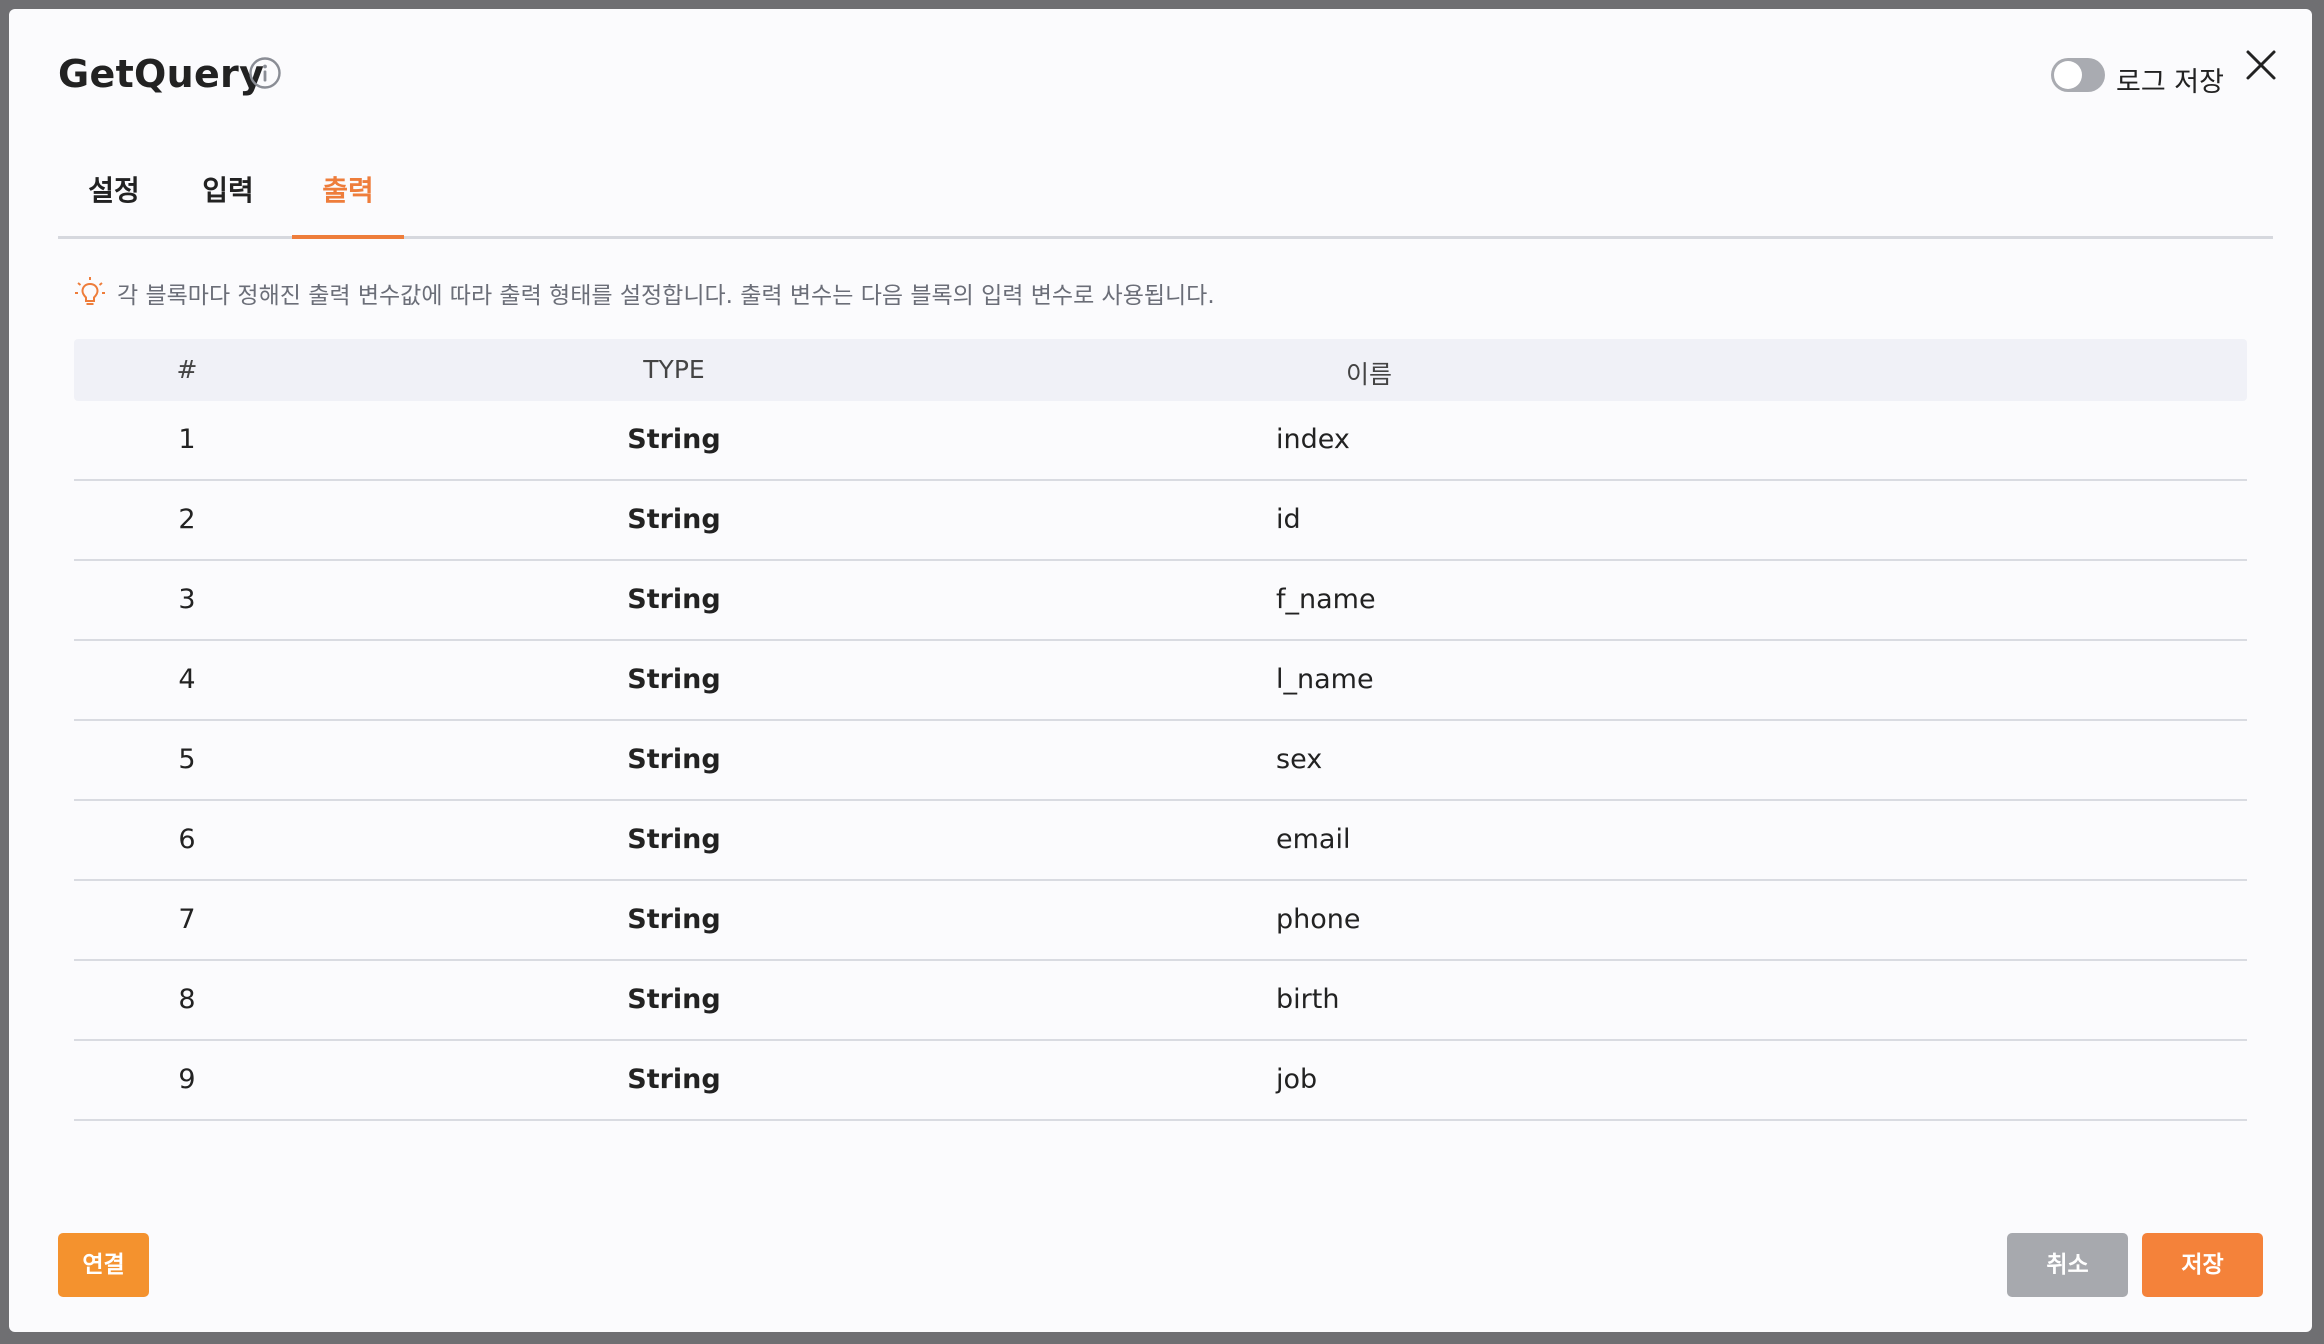 The image size is (2324, 1344). What do you see at coordinates (161, 74) in the screenshot?
I see `dialog-title: GetQuery` at bounding box center [161, 74].